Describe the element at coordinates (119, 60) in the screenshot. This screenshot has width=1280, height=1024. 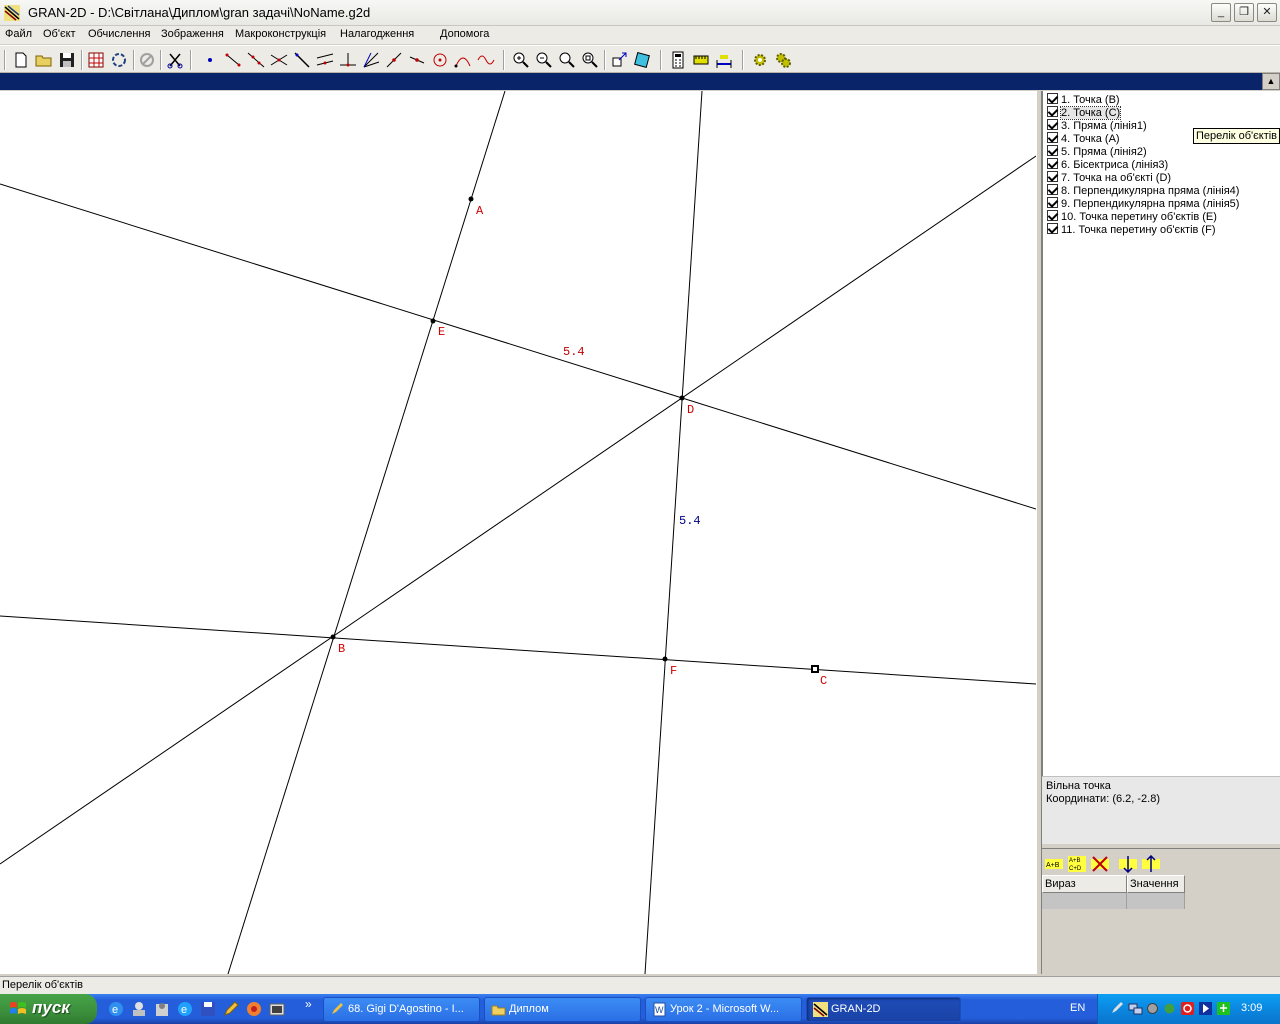
I see `redraw-icon` at that location.